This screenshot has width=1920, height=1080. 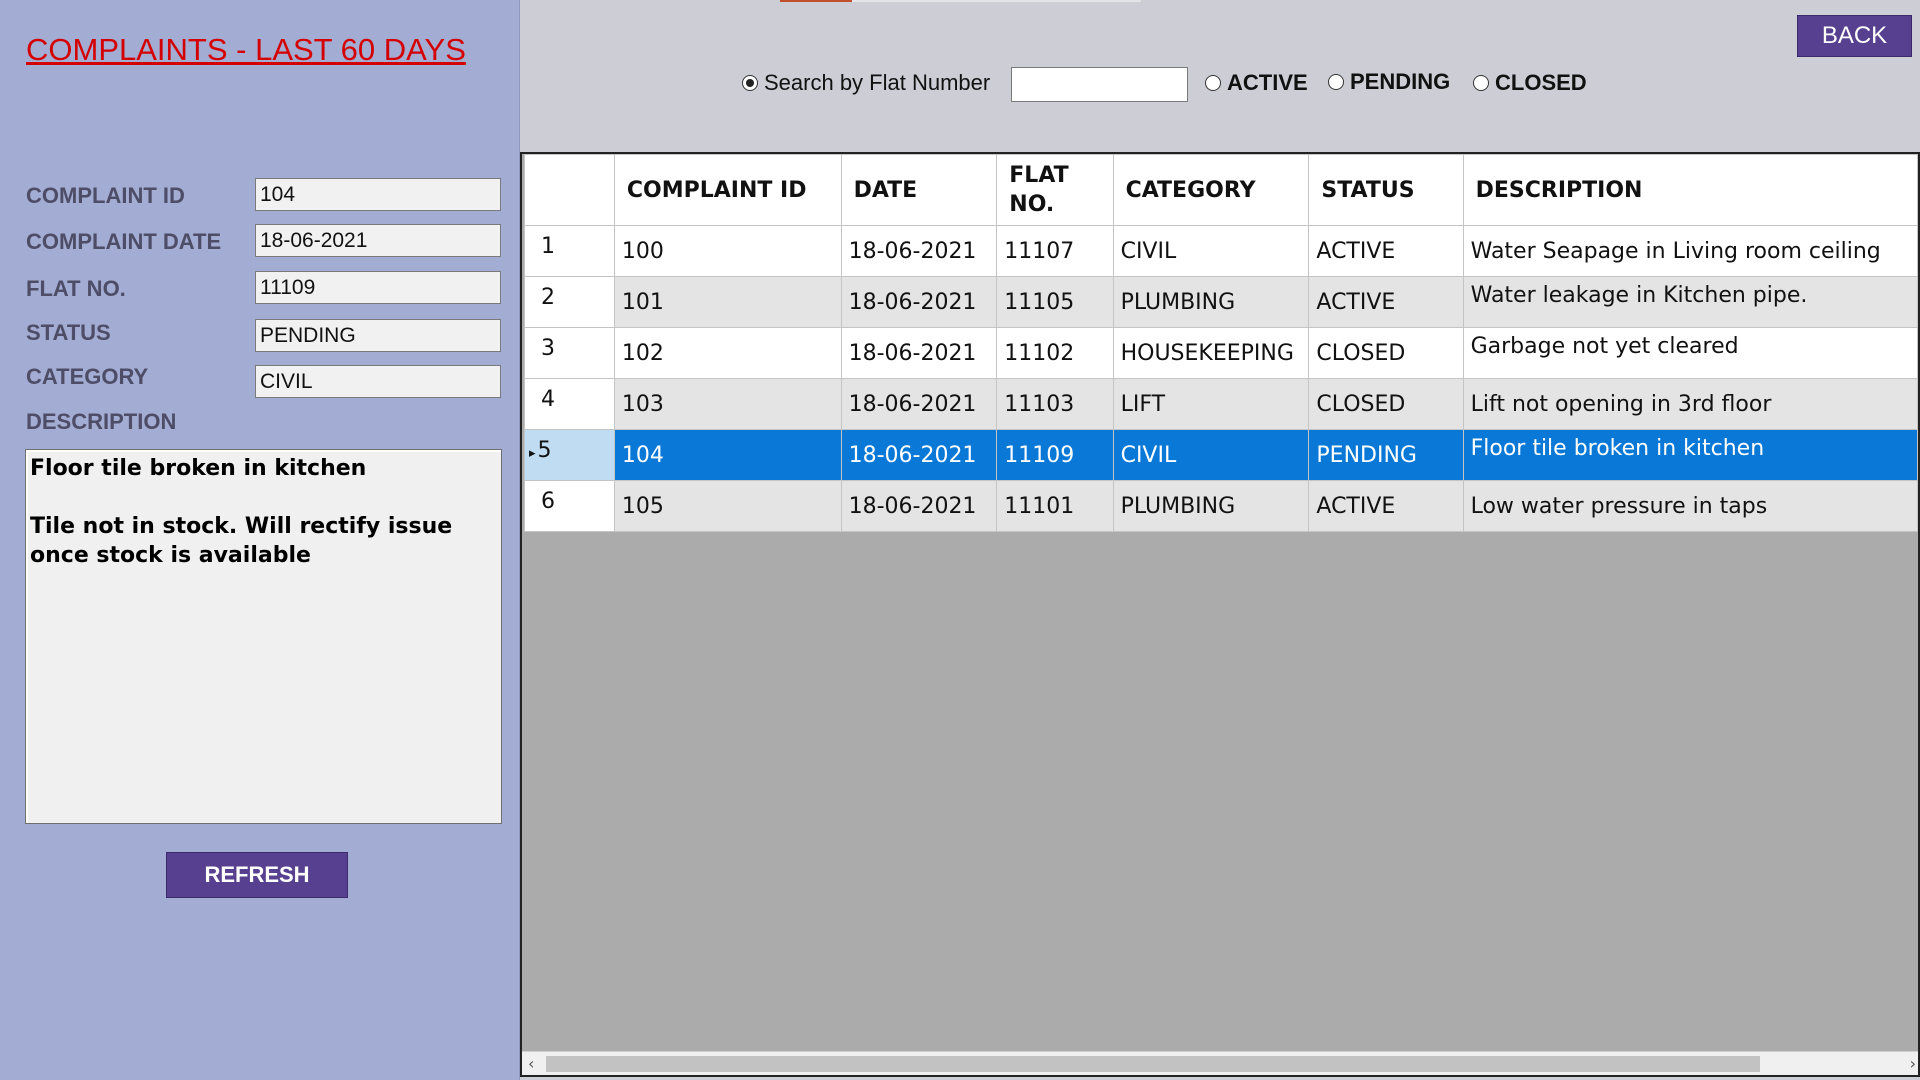 I want to click on row-number: ▸5, so click(x=569, y=455).